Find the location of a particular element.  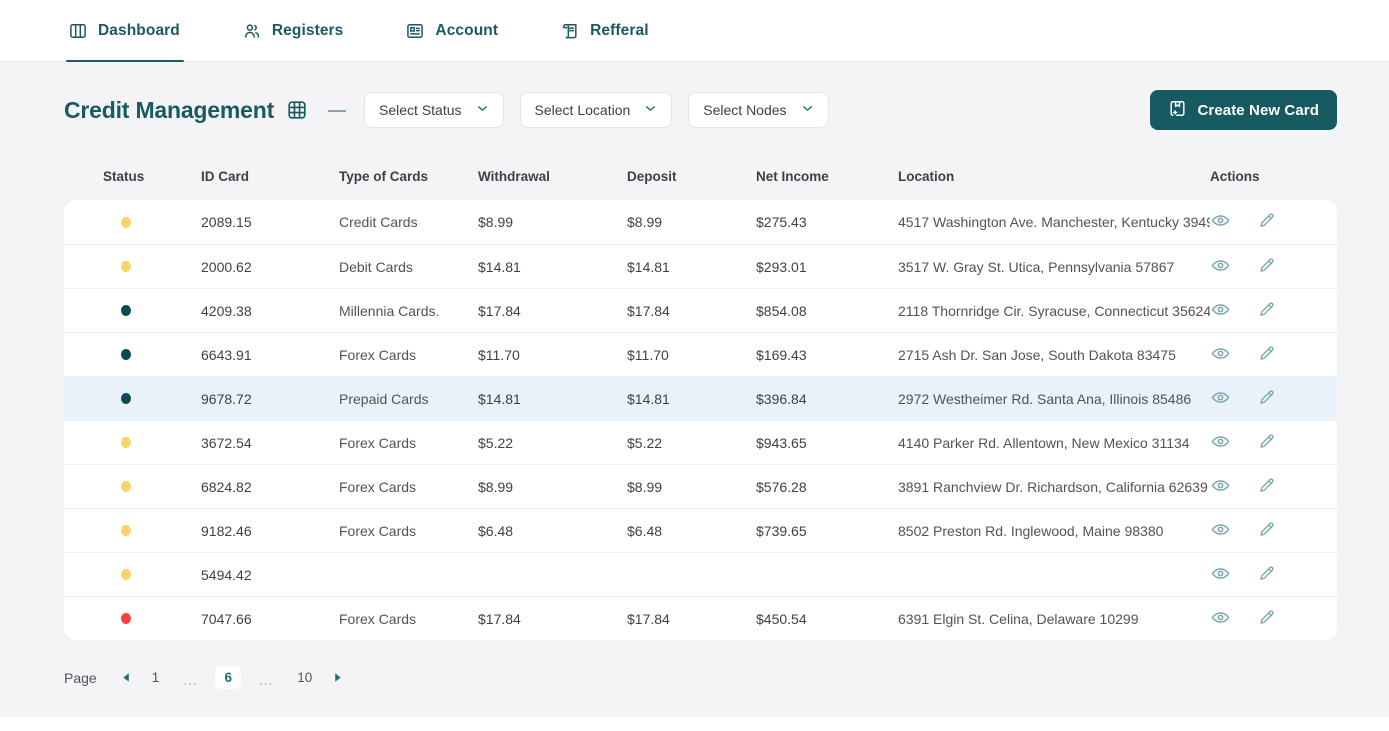

nav-tab-label: Account is located at coordinates (467, 30).